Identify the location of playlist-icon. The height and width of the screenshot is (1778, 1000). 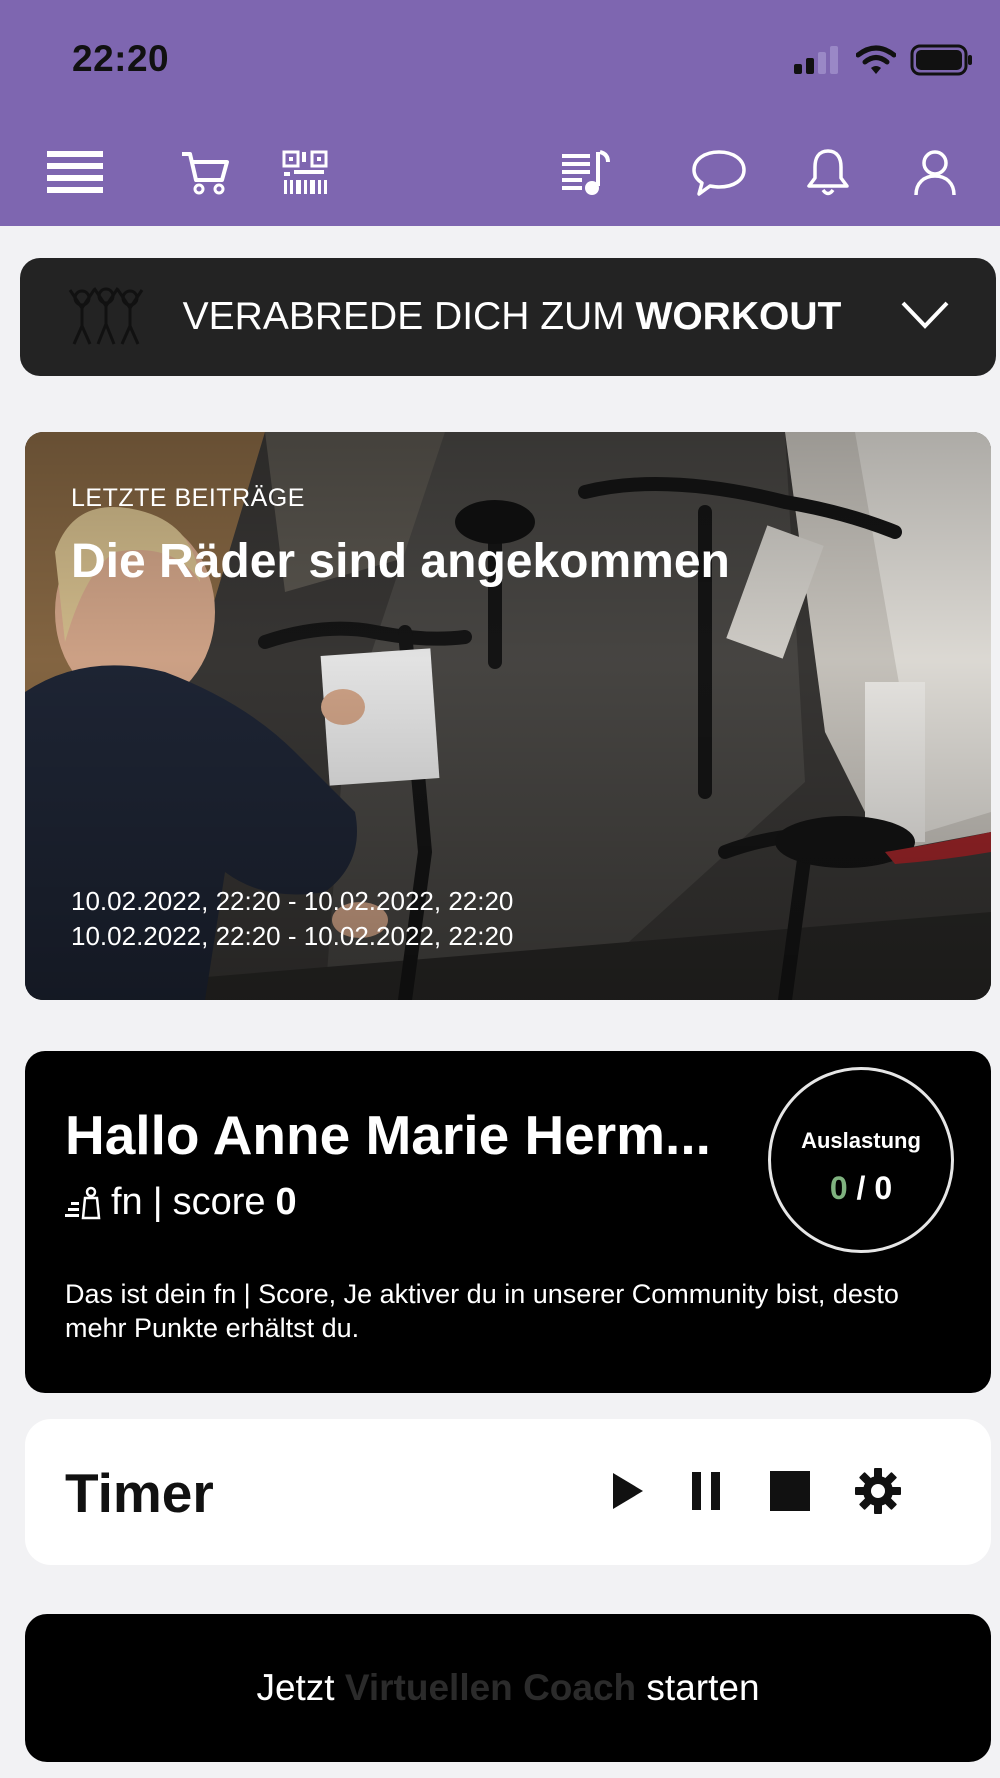
(586, 172).